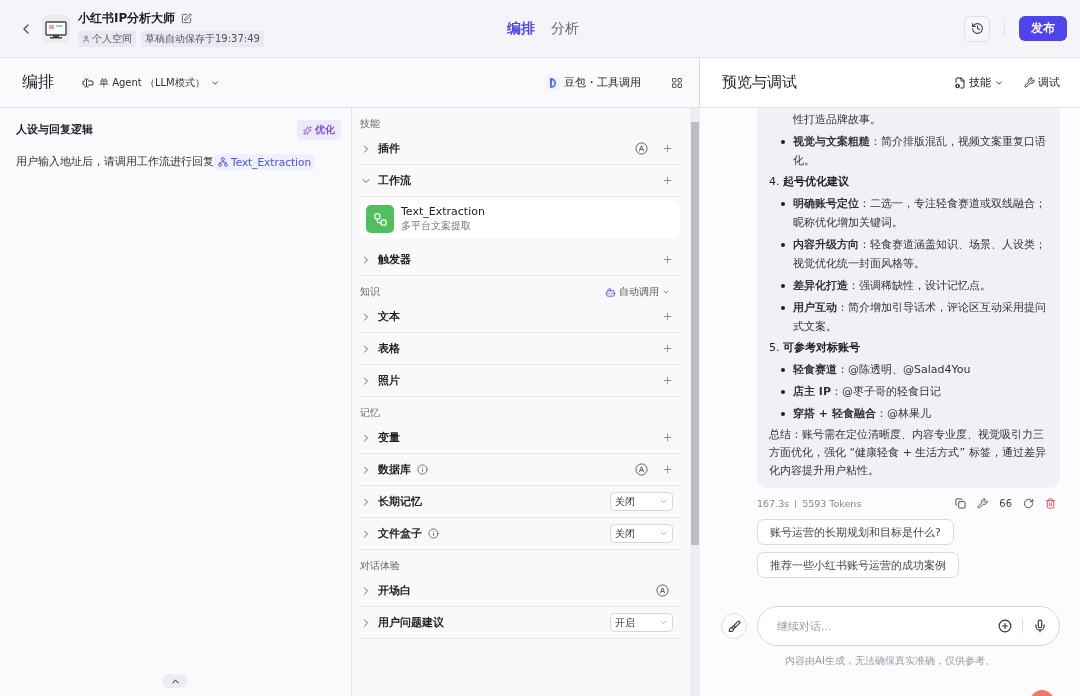 The height and width of the screenshot is (696, 1080). What do you see at coordinates (520, 181) in the screenshot?
I see `config-row: 工作流` at bounding box center [520, 181].